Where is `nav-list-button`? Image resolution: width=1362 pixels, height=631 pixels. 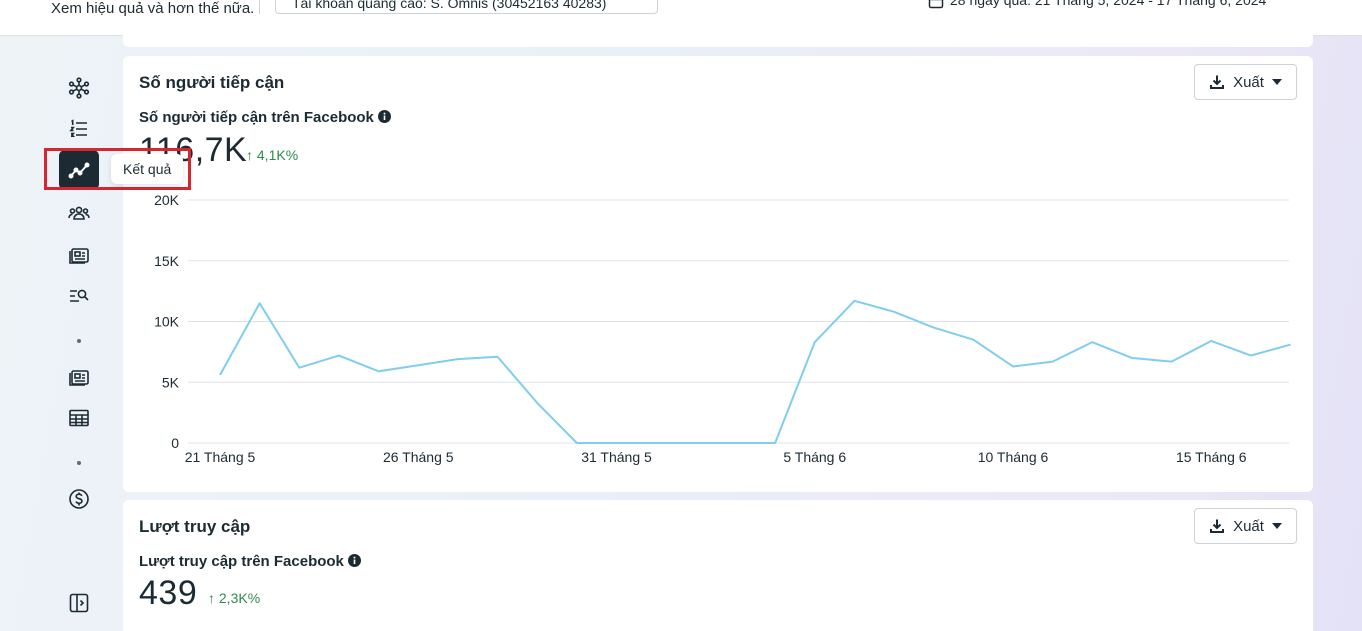
nav-list-button is located at coordinates (79, 129).